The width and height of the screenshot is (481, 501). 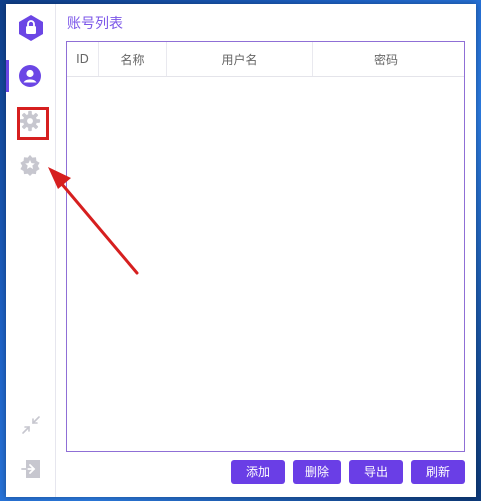 What do you see at coordinates (31, 425) in the screenshot?
I see `collapse-arrows-icon` at bounding box center [31, 425].